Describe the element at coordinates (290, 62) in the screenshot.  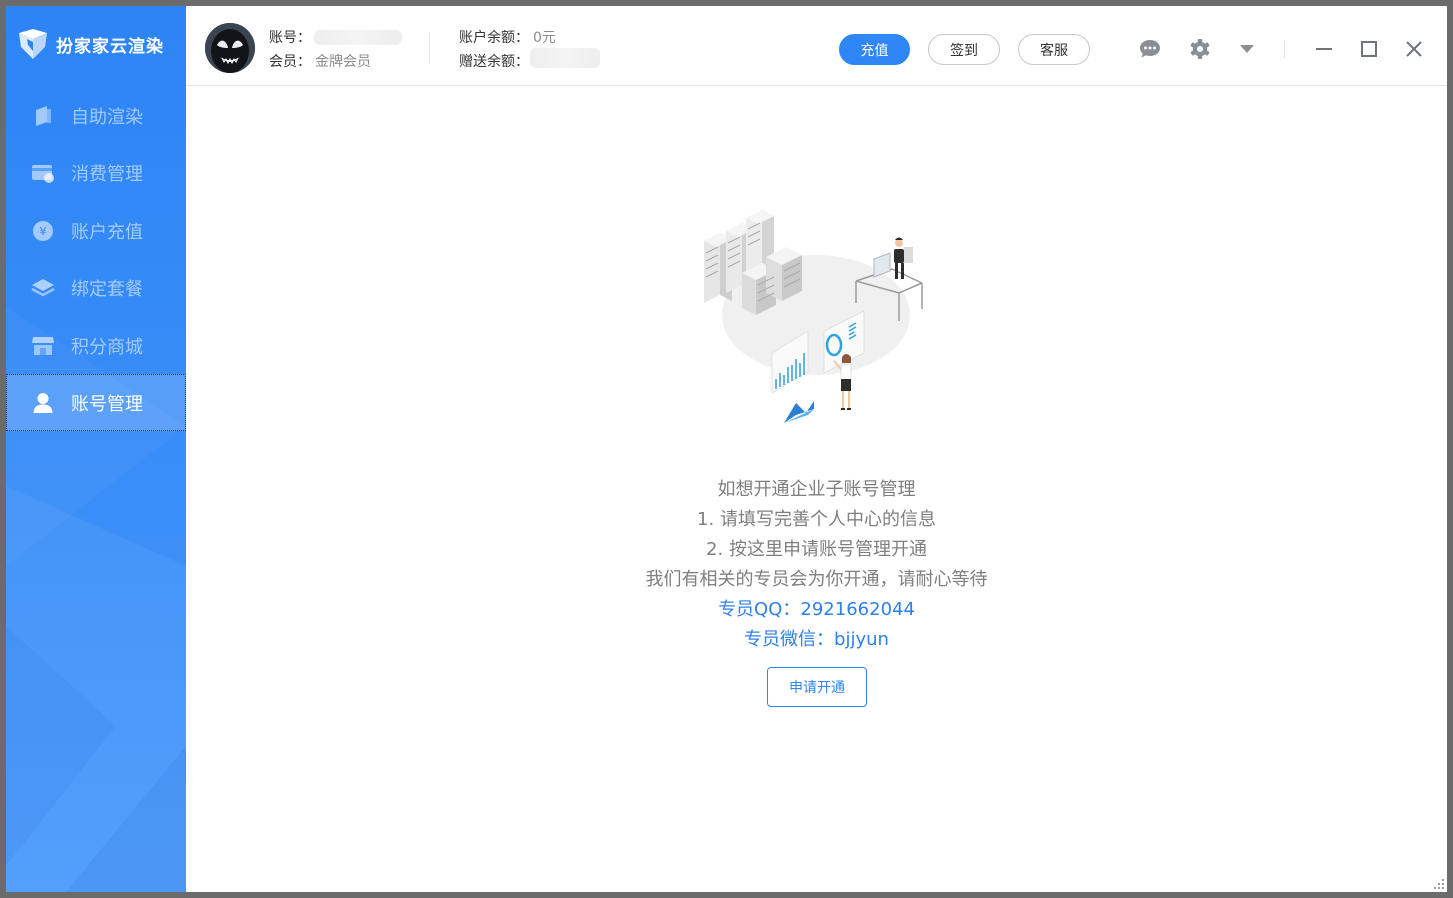
I see `member-label: 会员：` at that location.